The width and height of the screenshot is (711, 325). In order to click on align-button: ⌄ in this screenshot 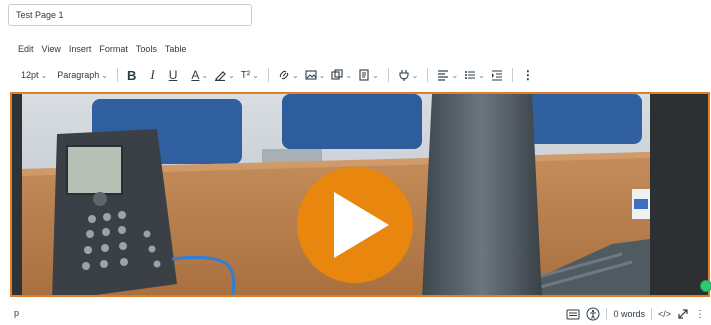, I will do `click(447, 75)`.